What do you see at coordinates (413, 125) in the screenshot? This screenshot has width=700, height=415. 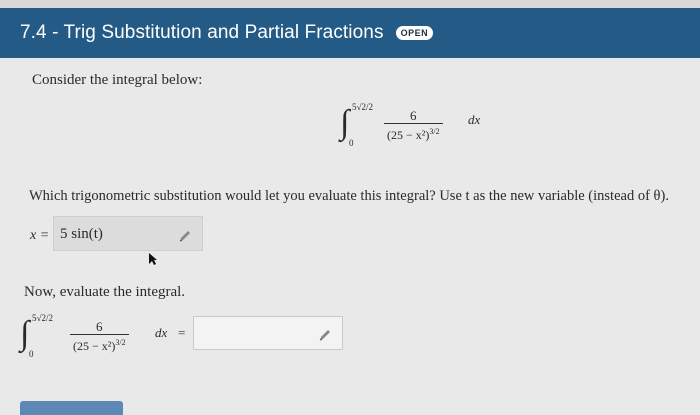 I see `integrand-fraction: 6 (25 − x²)3/2` at bounding box center [413, 125].